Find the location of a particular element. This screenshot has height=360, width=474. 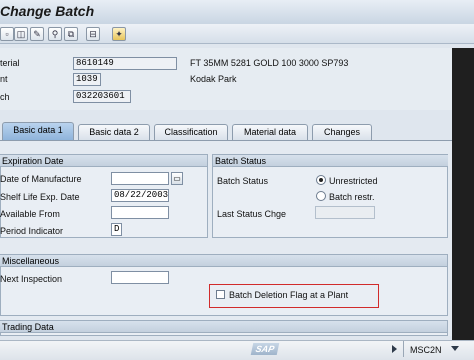

date-of-manufacture-label: Date of Manufacture is located at coordinates (41, 179).